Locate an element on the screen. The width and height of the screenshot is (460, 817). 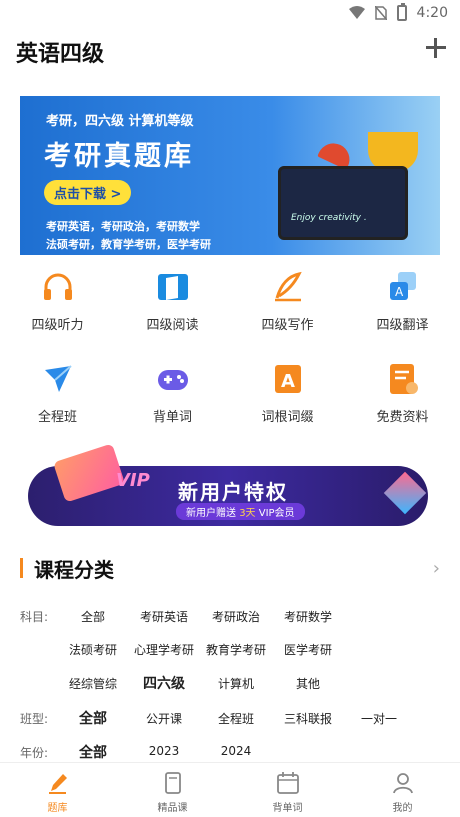
grid-item-vocab: 背单词 is located at coordinates (172, 393).